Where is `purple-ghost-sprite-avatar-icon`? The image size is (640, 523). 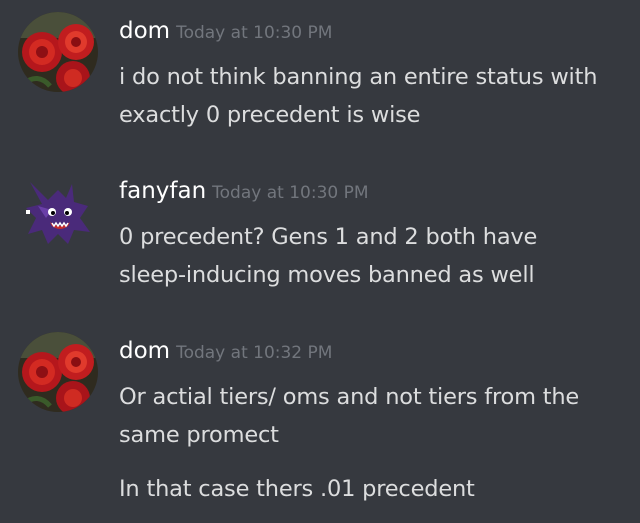 purple-ghost-sprite-avatar-icon is located at coordinates (58, 212).